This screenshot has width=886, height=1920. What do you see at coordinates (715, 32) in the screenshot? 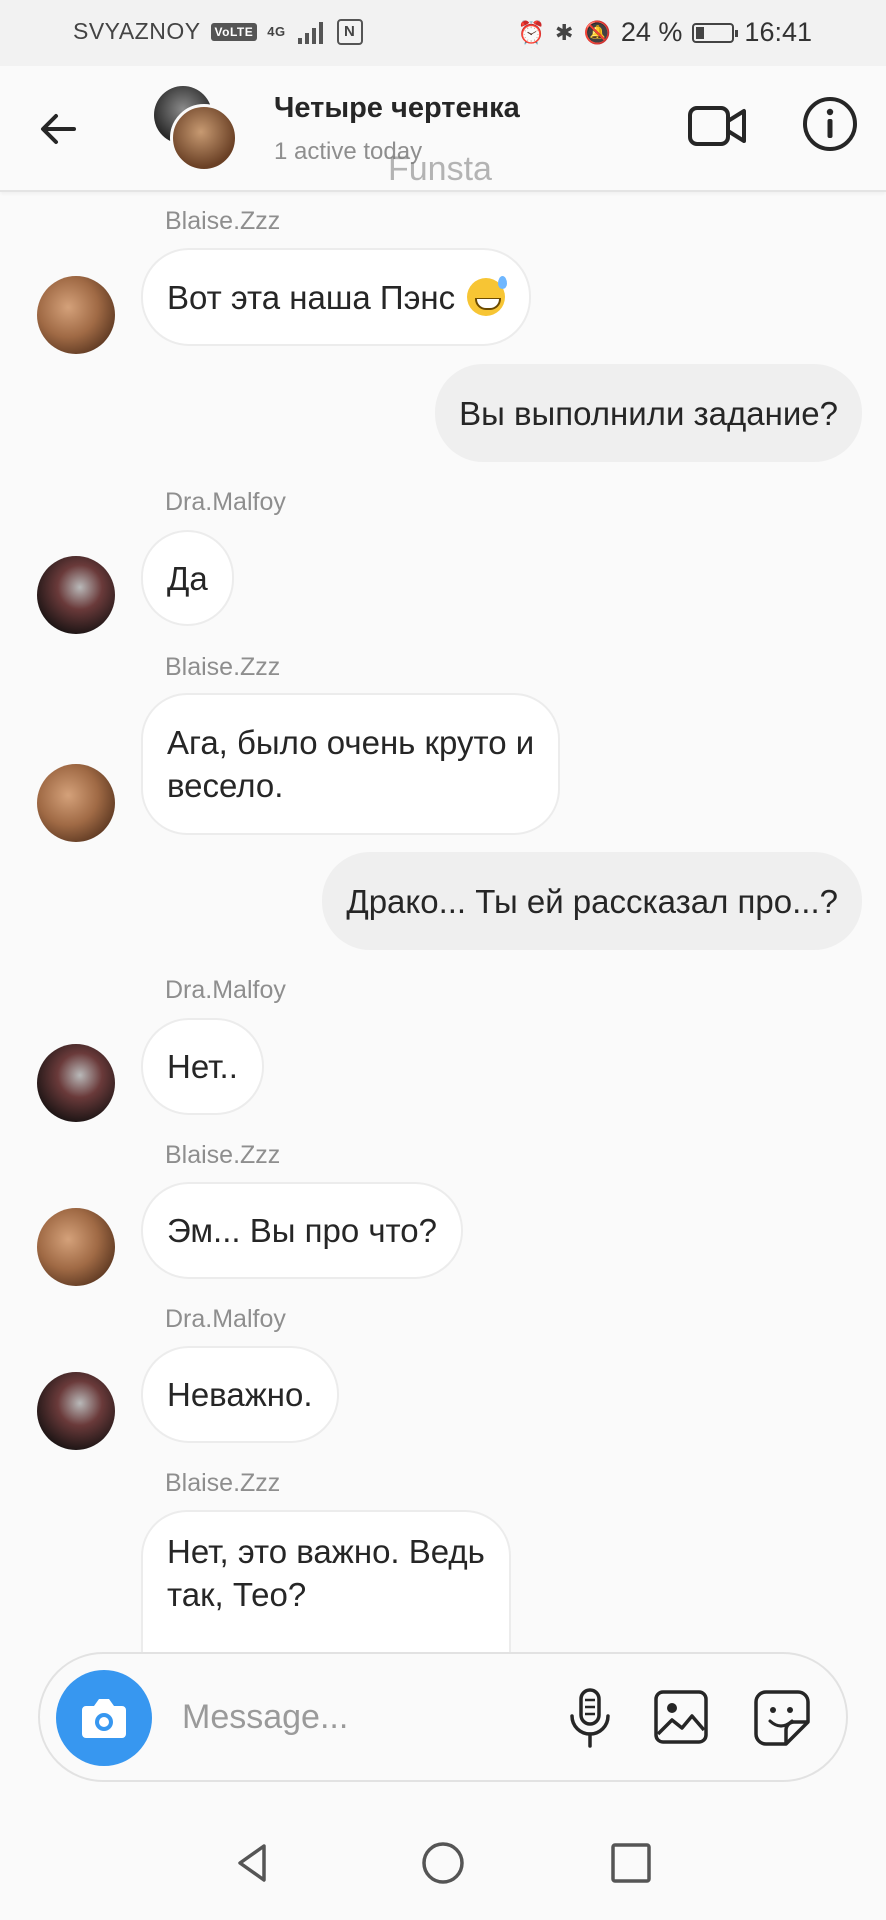
I see `battery-icon` at bounding box center [715, 32].